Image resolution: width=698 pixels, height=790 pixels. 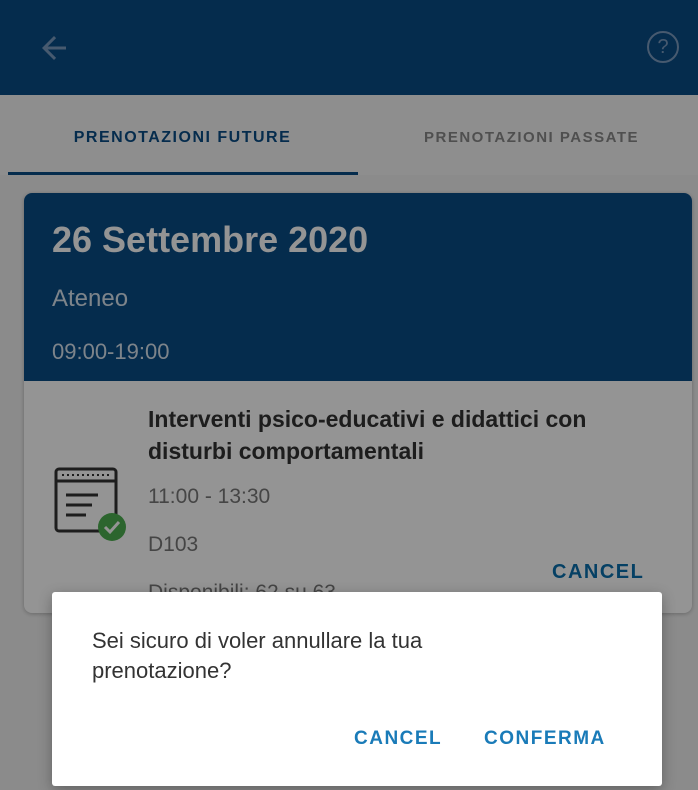 What do you see at coordinates (545, 739) in the screenshot?
I see `dialog-confirm-button: CONFERMA` at bounding box center [545, 739].